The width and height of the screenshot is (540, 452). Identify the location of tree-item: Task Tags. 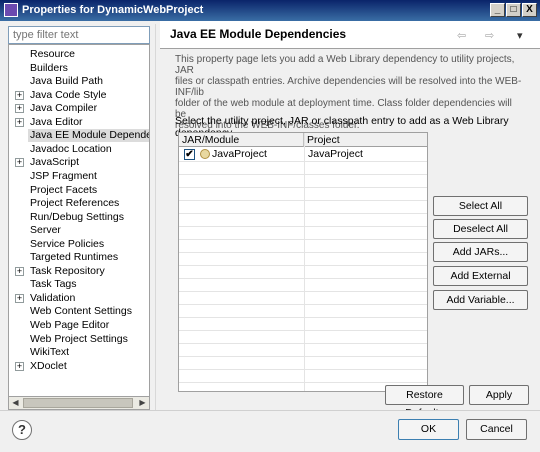
(79, 284).